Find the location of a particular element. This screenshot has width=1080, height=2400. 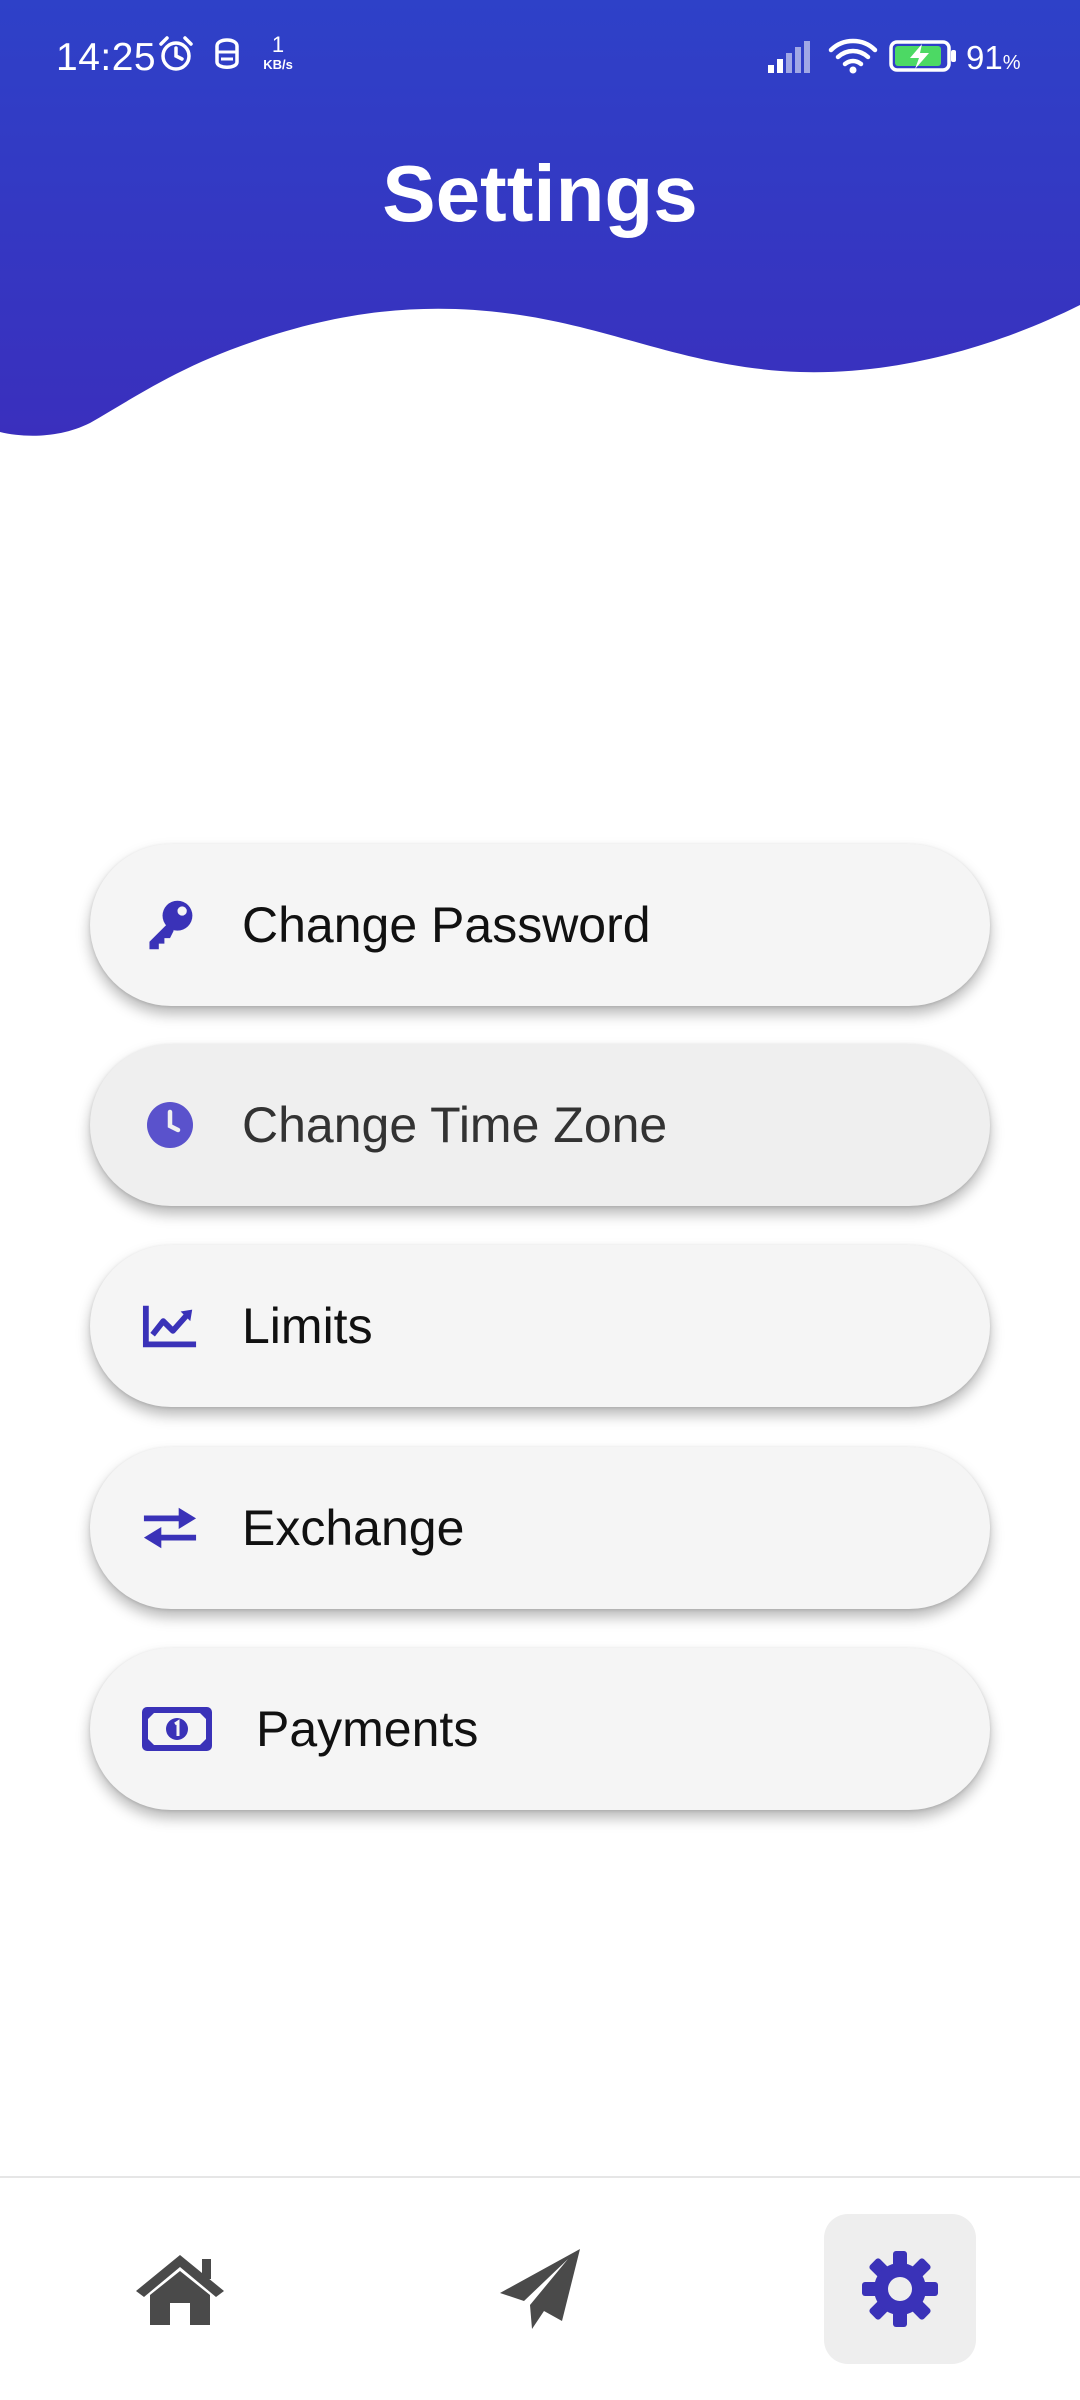

change-password-button: Change Password is located at coordinates (540, 925).